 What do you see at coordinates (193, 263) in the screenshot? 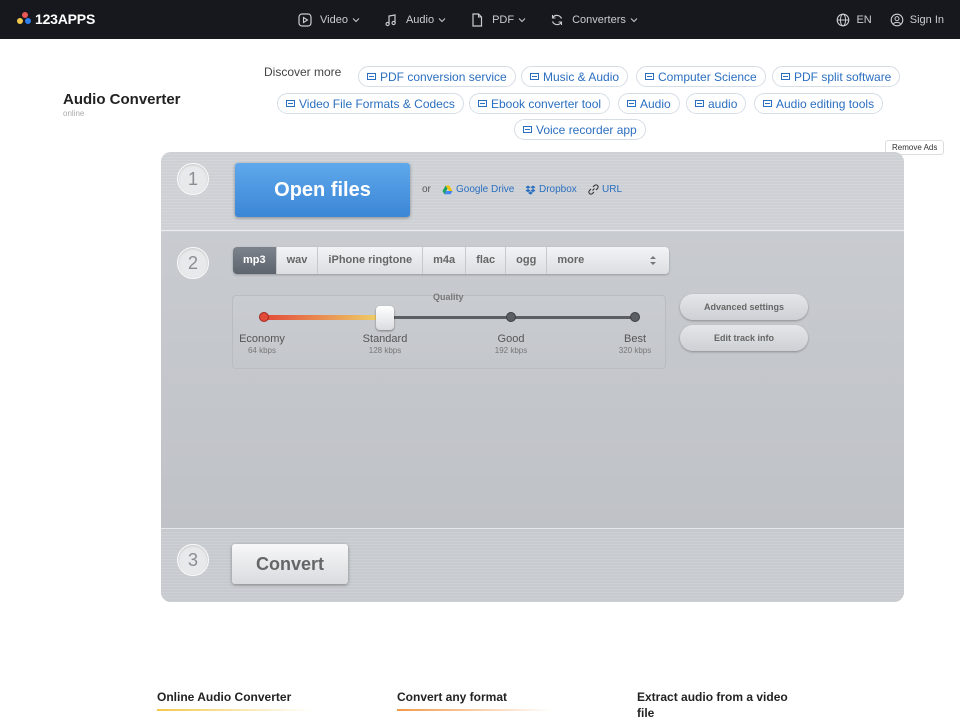
I see `step-number: 2` at bounding box center [193, 263].